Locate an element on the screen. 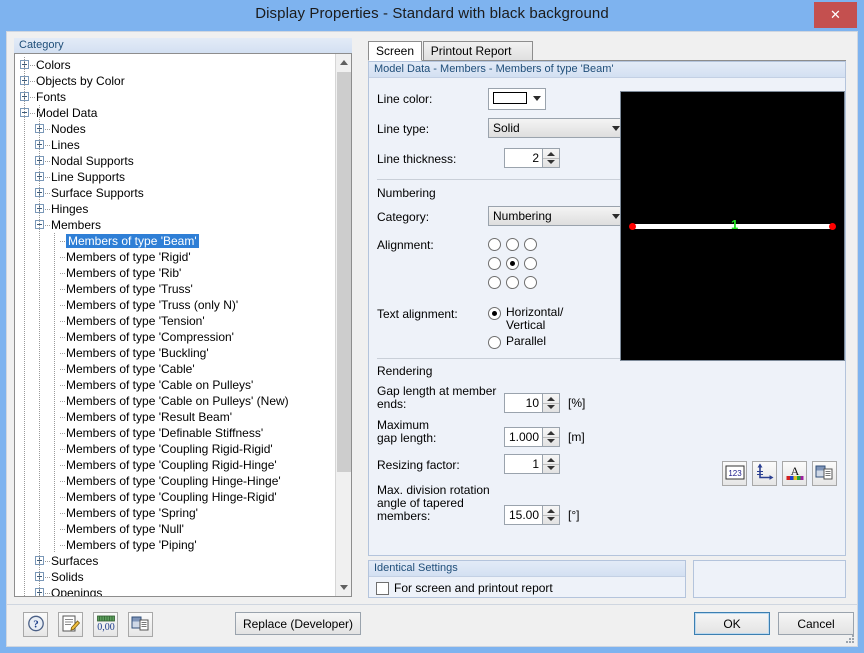 This screenshot has width=864, height=653. scroll-down-button is located at coordinates (343, 587).